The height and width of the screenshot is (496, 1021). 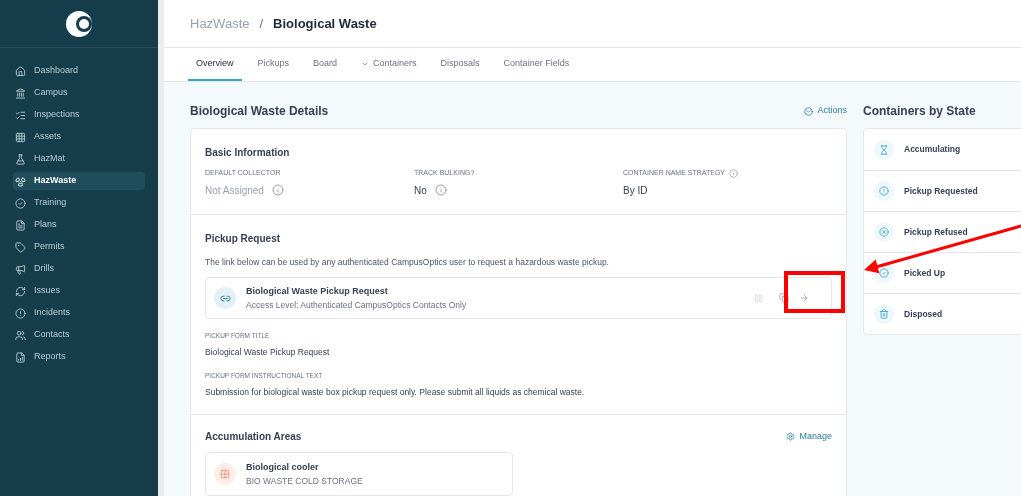 I want to click on manage-button: Manage, so click(x=809, y=437).